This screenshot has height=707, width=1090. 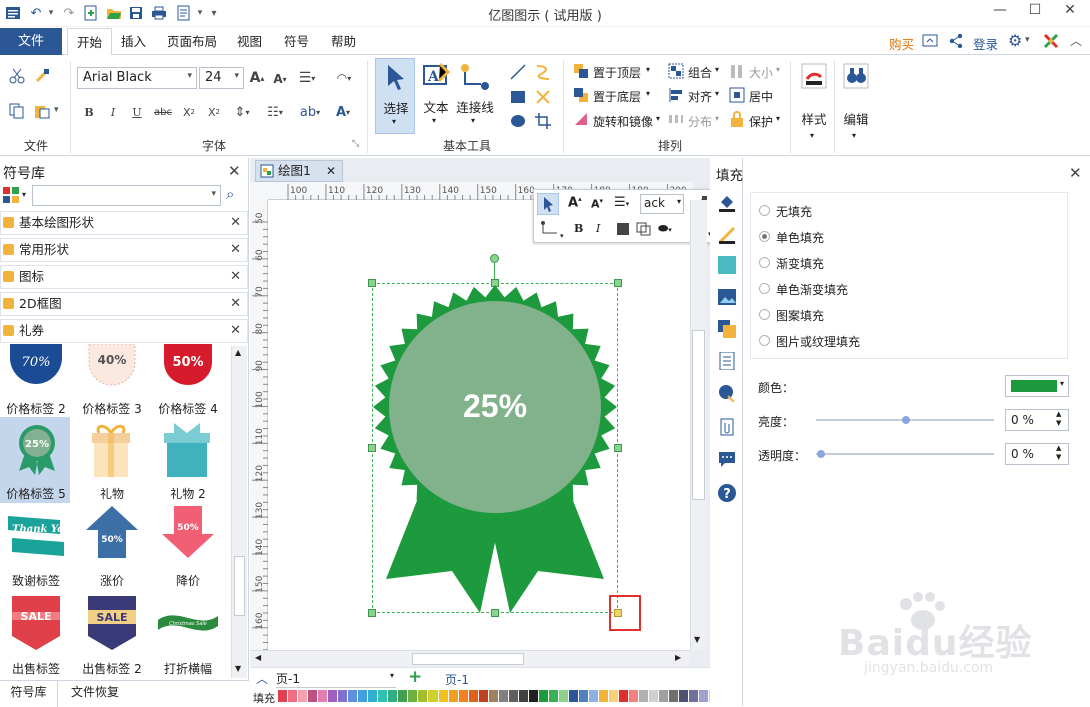 I want to click on shape-price-tag-5-selected: 25% 价格标签 5, so click(x=35, y=460).